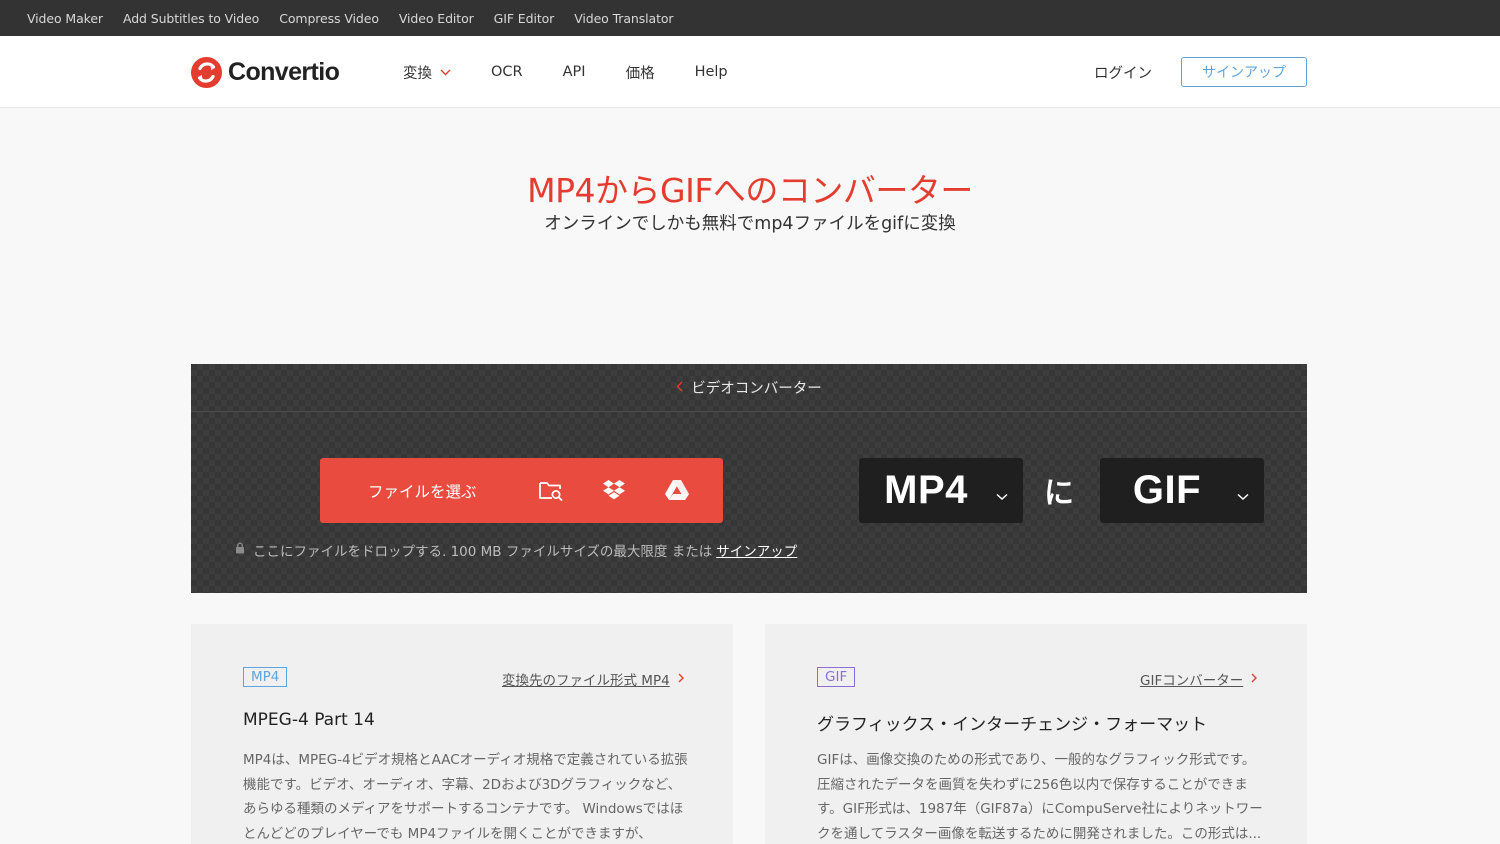 Image resolution: width=1500 pixels, height=844 pixels. I want to click on logo-text: Convertio, so click(284, 71).